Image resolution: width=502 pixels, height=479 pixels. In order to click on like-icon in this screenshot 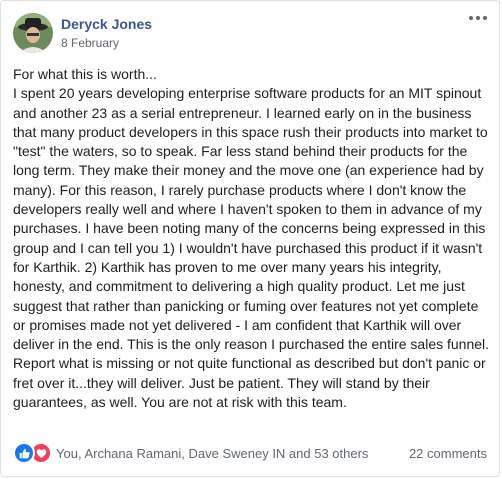, I will do `click(24, 453)`.